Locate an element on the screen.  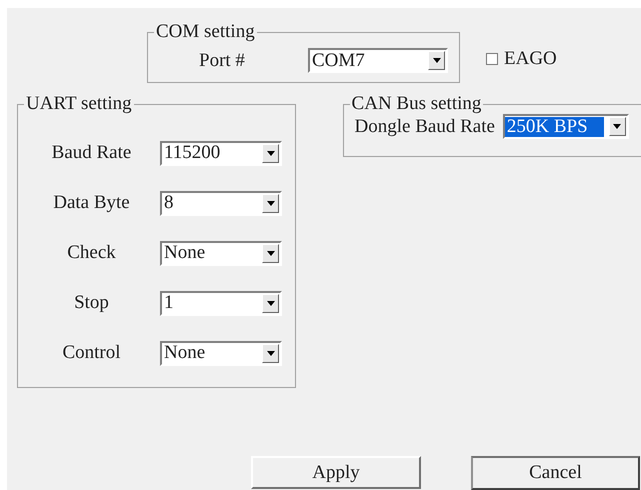
checkbox-icon is located at coordinates (492, 59).